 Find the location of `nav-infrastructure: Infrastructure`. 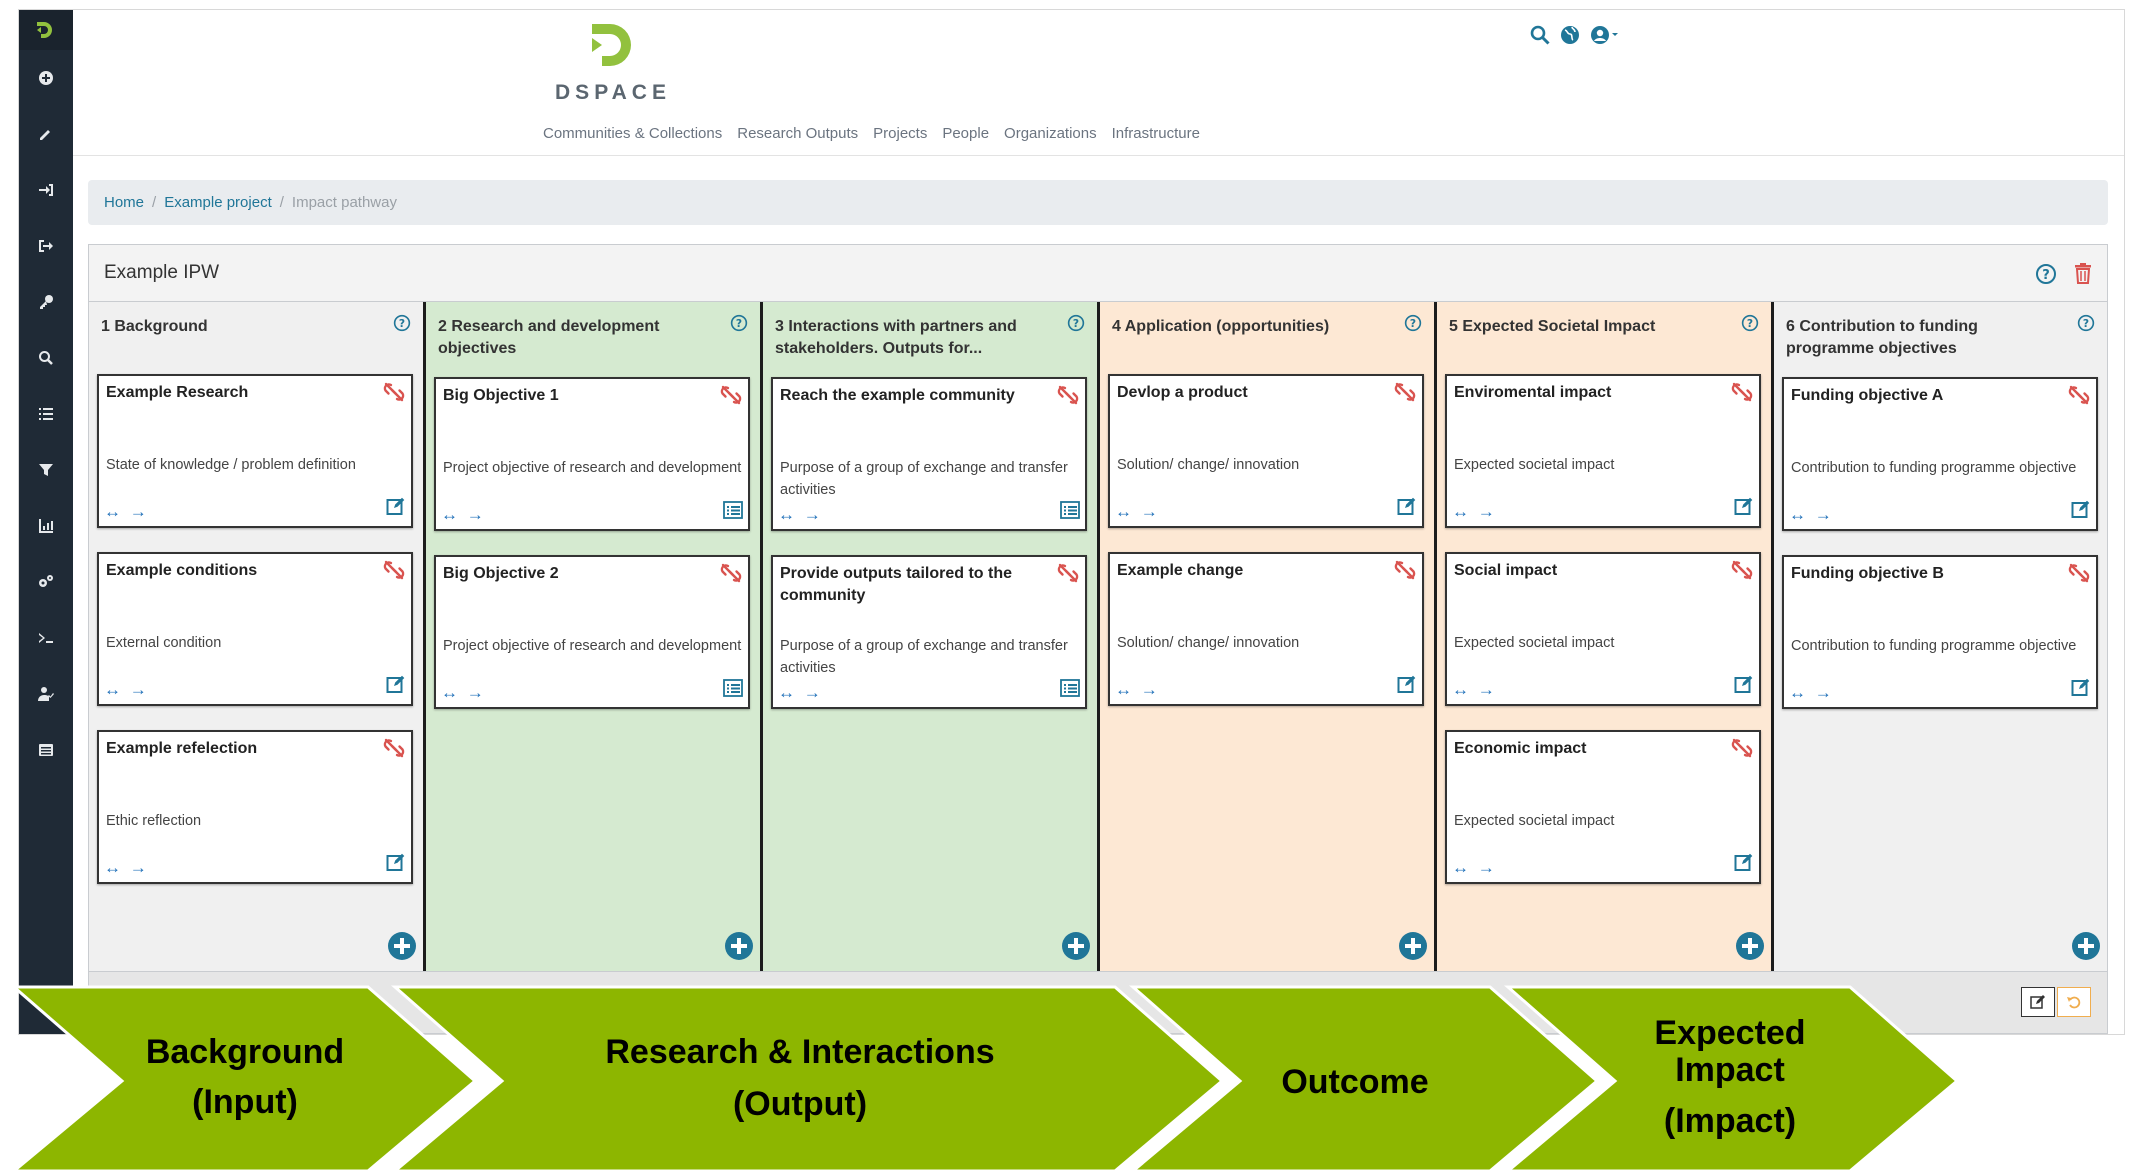

nav-infrastructure: Infrastructure is located at coordinates (1156, 133).